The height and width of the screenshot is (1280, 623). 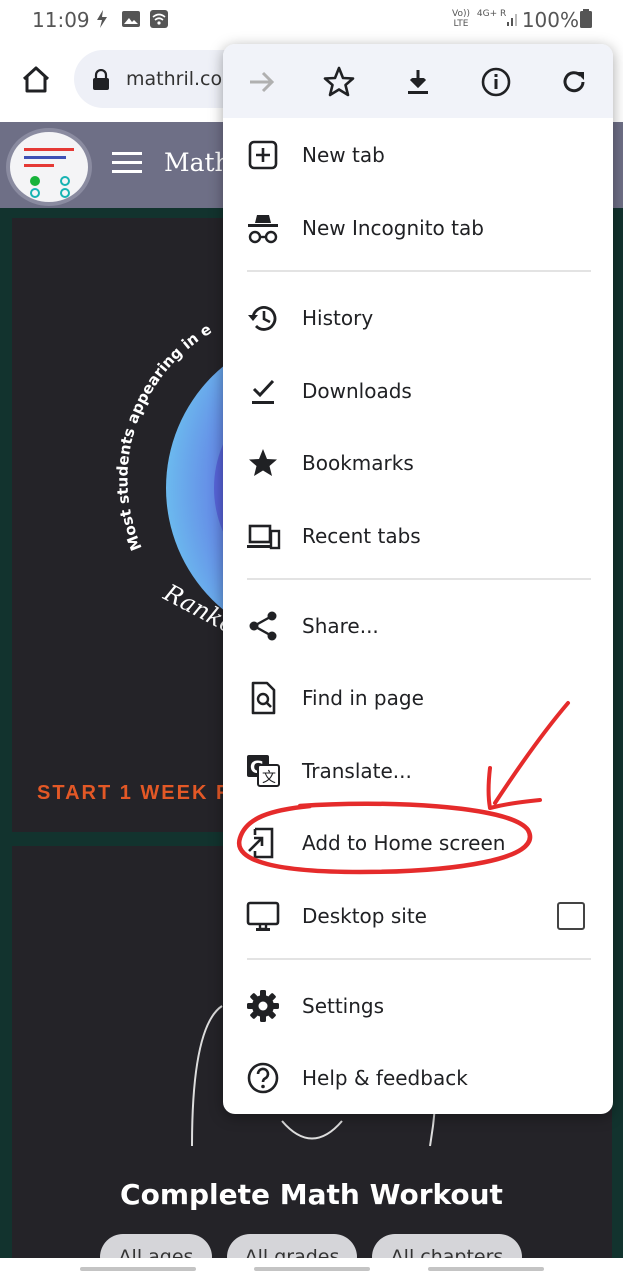 What do you see at coordinates (49, 167) in the screenshot?
I see `site-logo` at bounding box center [49, 167].